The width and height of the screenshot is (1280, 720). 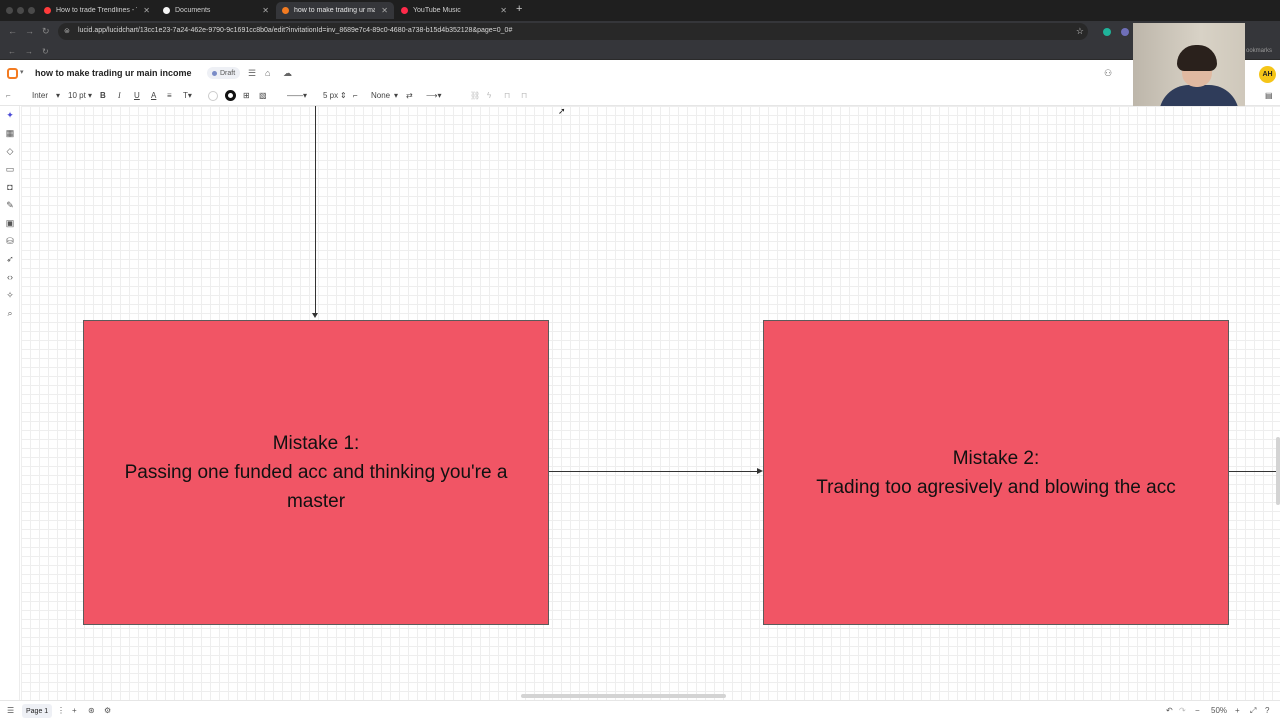 I want to click on rocket-icon: ➶, so click(x=10, y=259).